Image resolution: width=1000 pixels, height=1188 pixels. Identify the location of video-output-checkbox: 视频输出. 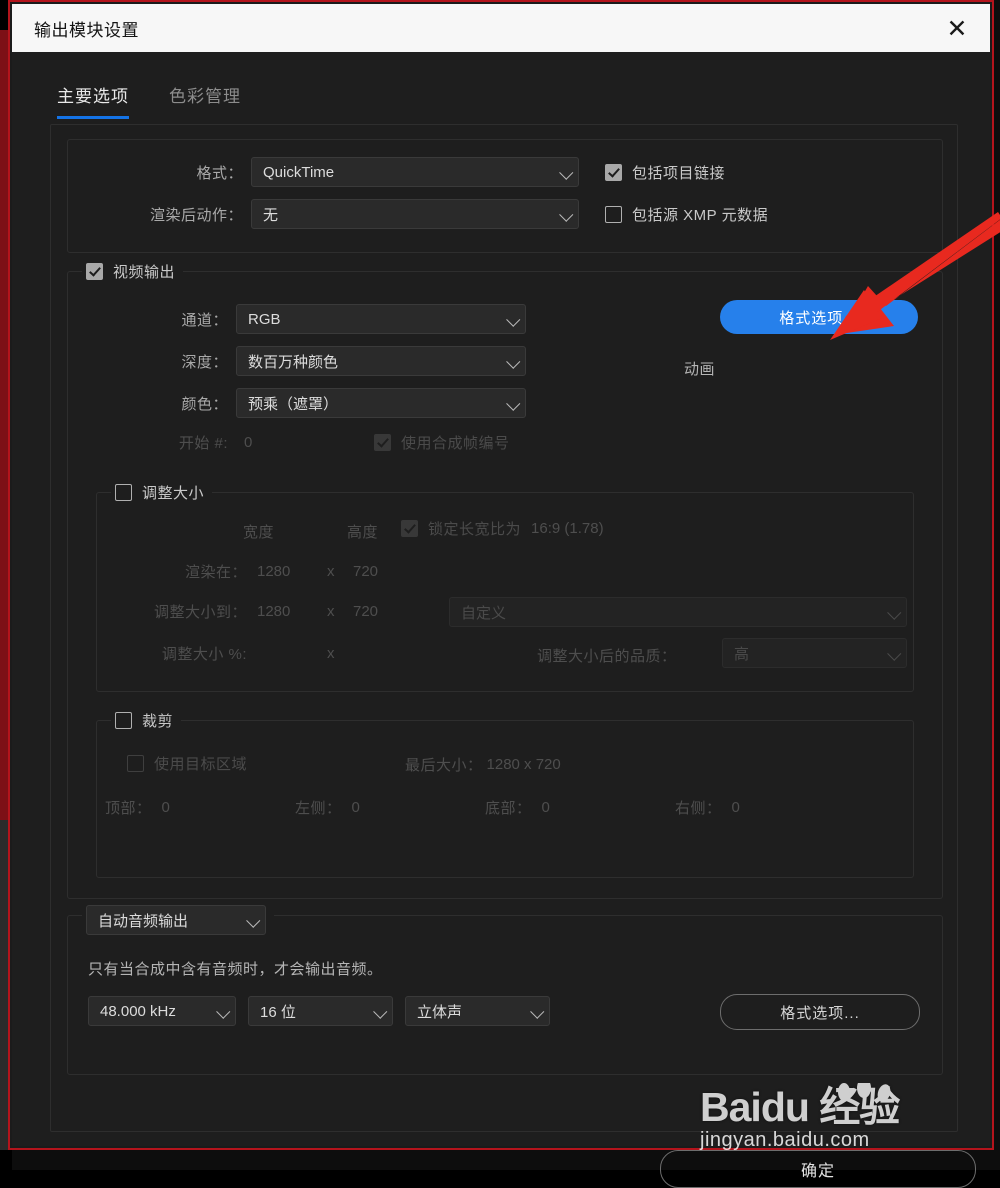
(130, 271).